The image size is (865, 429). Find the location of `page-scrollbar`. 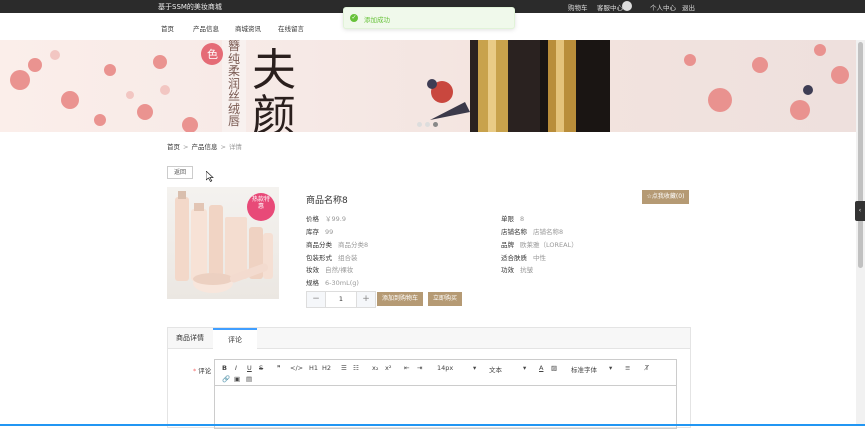

page-scrollbar is located at coordinates (860, 233).